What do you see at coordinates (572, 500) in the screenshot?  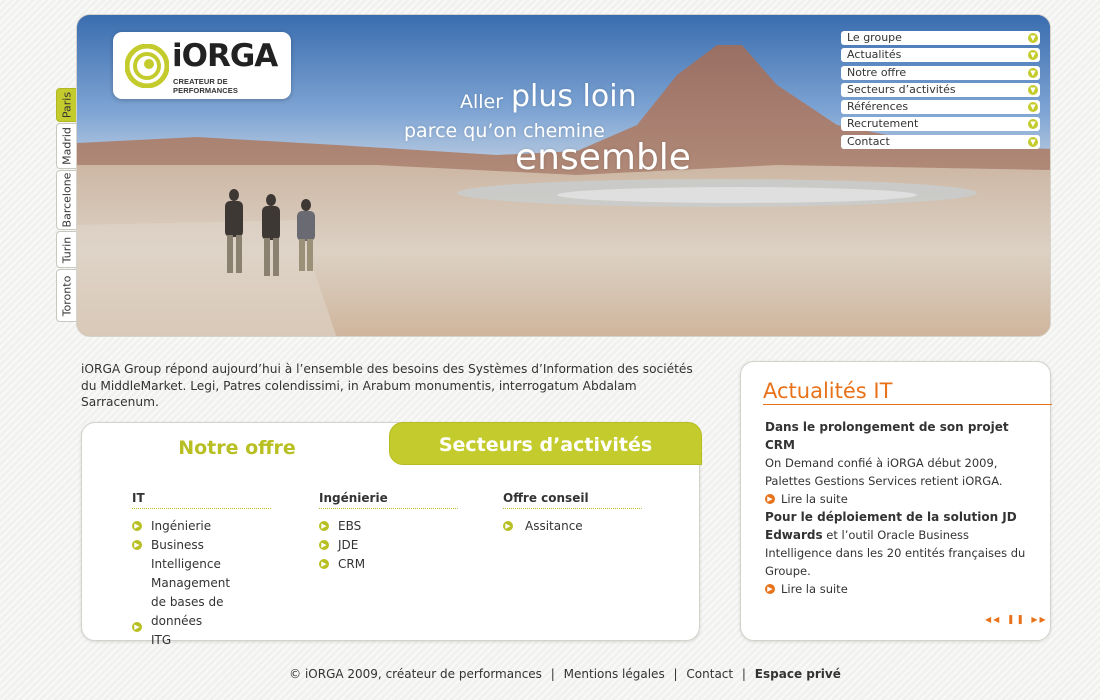 I see `column-title: Offre conseil` at bounding box center [572, 500].